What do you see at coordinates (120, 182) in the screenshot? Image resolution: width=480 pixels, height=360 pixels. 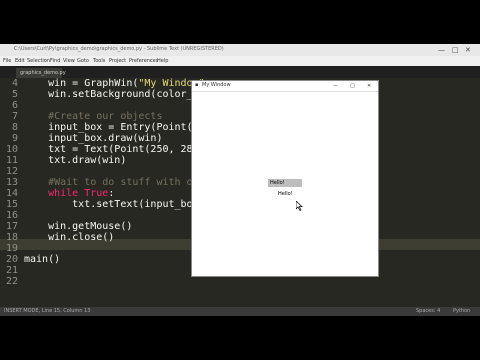 I see `code-comment: #Wait to do stuff with our c` at bounding box center [120, 182].